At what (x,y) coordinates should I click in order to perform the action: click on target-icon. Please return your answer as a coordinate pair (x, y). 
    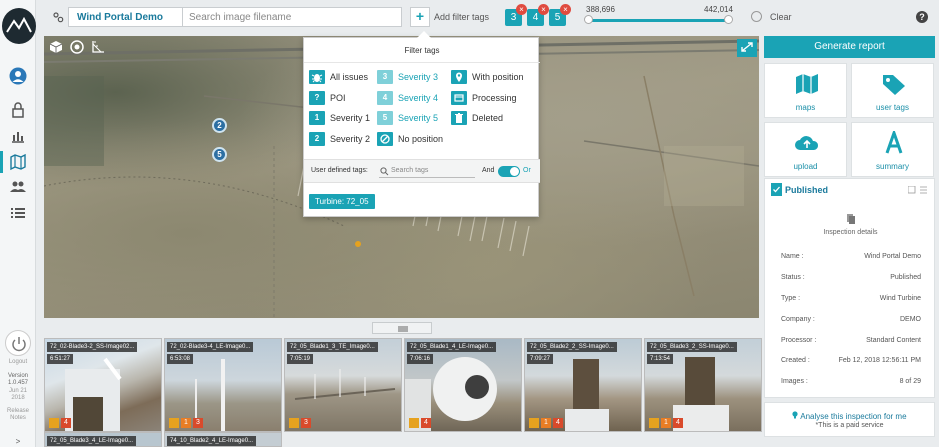
    Looking at the image, I should click on (79, 49).